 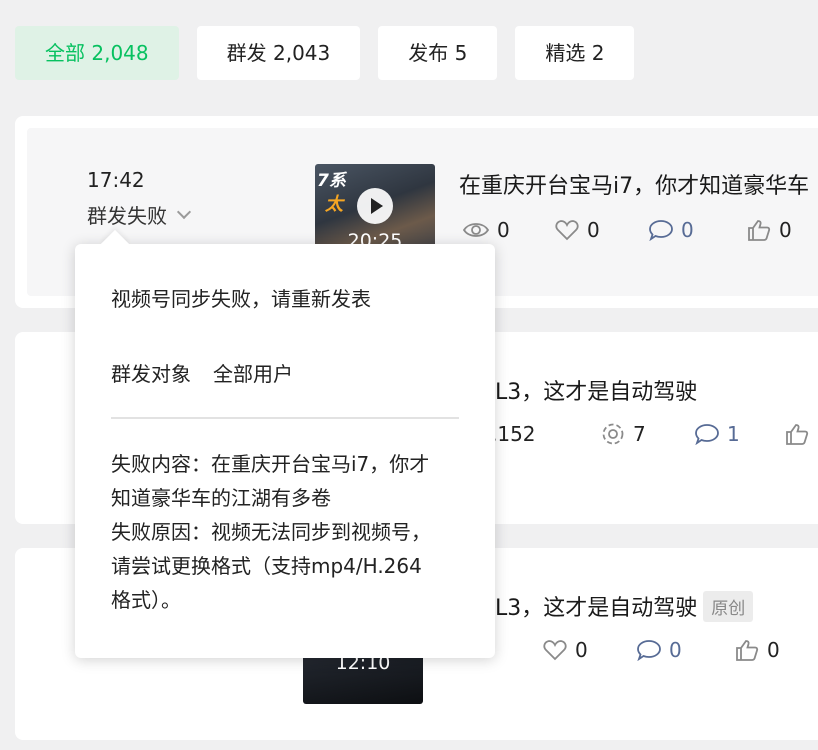 What do you see at coordinates (613, 434) in the screenshot?
I see `share-icon` at bounding box center [613, 434].